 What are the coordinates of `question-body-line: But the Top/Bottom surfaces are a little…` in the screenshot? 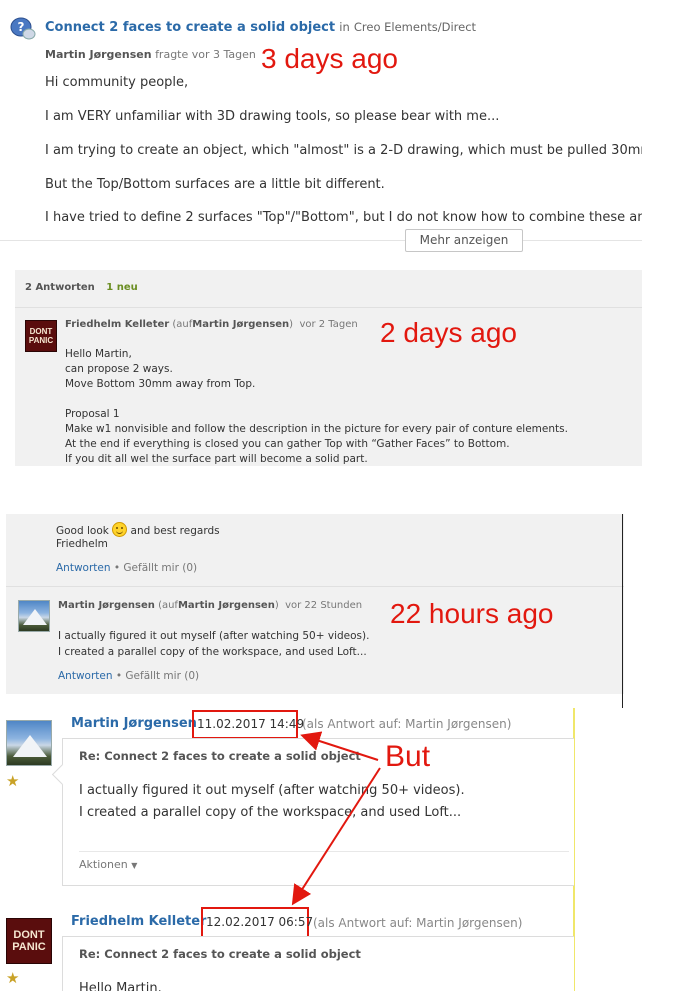 It's located at (215, 184).